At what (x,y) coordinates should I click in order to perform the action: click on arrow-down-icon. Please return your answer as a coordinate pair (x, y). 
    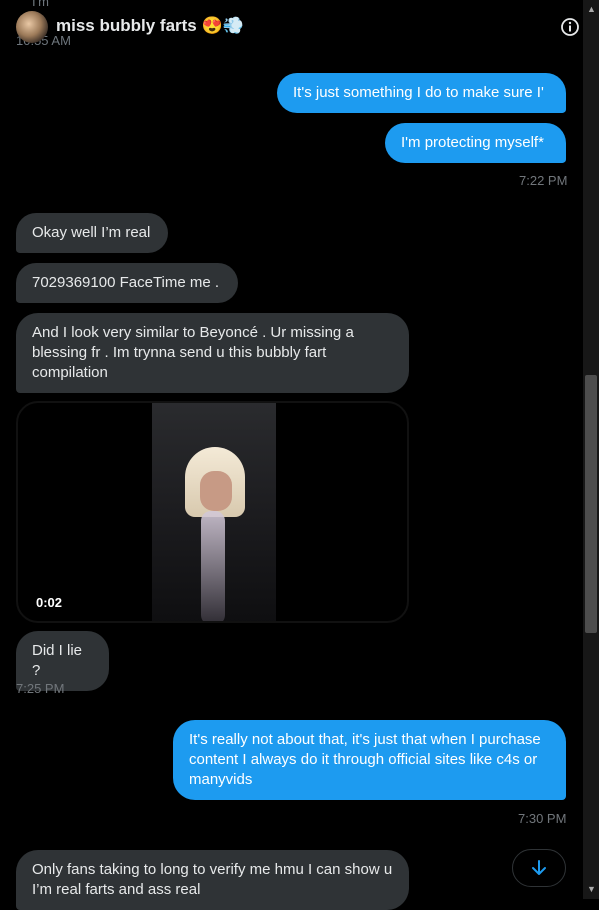
    Looking at the image, I should click on (539, 867).